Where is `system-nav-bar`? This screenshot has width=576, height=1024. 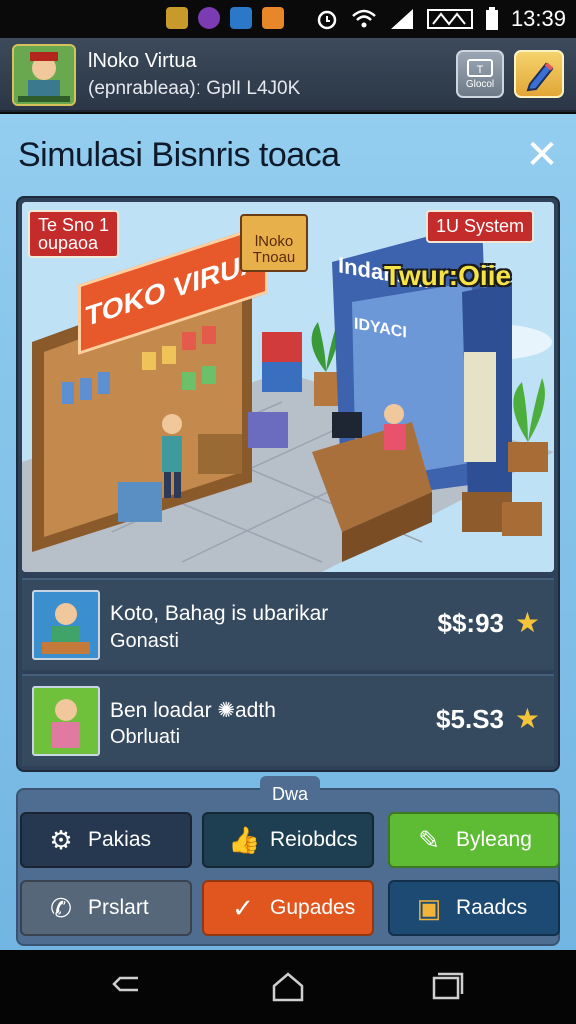
system-nav-bar is located at coordinates (288, 987).